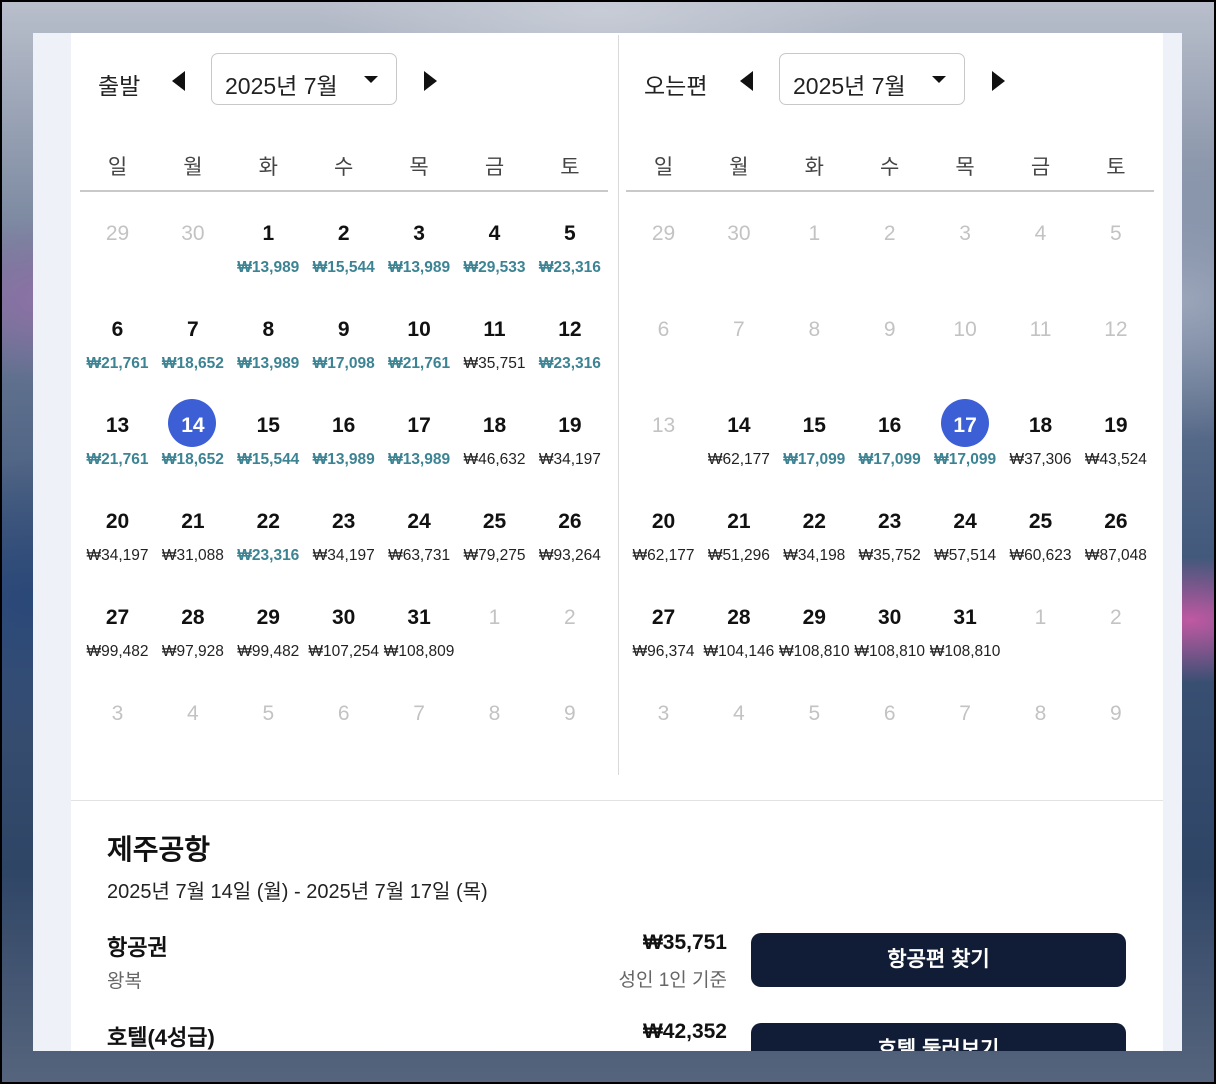 The width and height of the screenshot is (1216, 1084). Describe the element at coordinates (814, 633) in the screenshot. I see `day-cell: 29 ₩108,810` at that location.